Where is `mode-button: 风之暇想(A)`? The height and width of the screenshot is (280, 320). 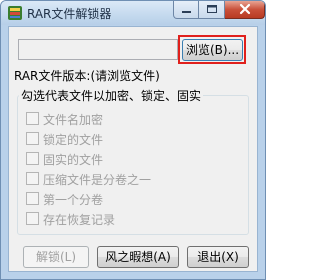 mode-button: 风之暇想(A) is located at coordinates (138, 257).